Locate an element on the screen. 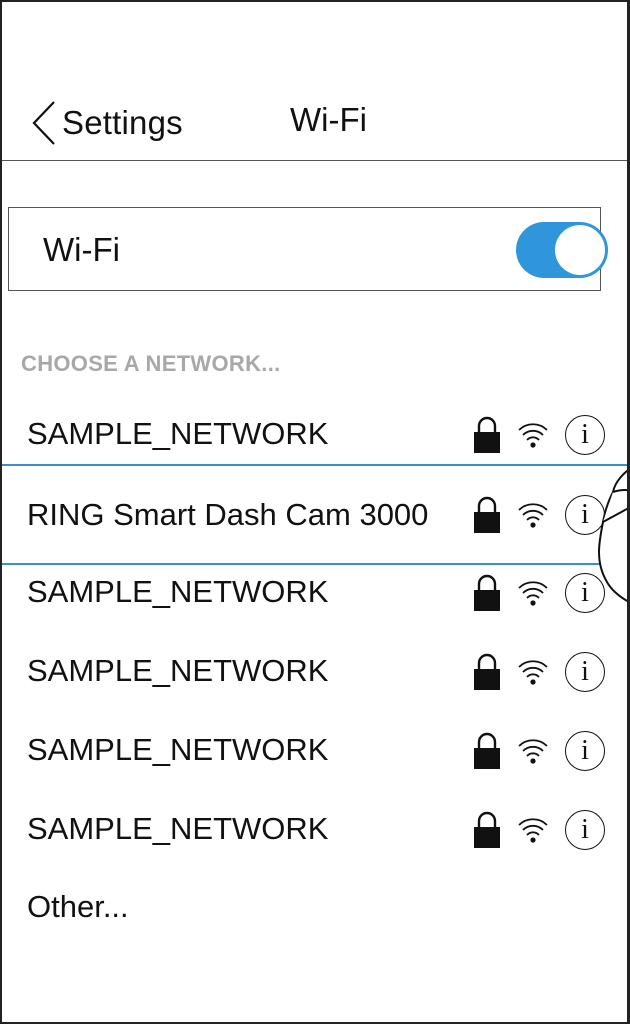 The image size is (630, 1024). finger-pointer-illustration is located at coordinates (612, 535).